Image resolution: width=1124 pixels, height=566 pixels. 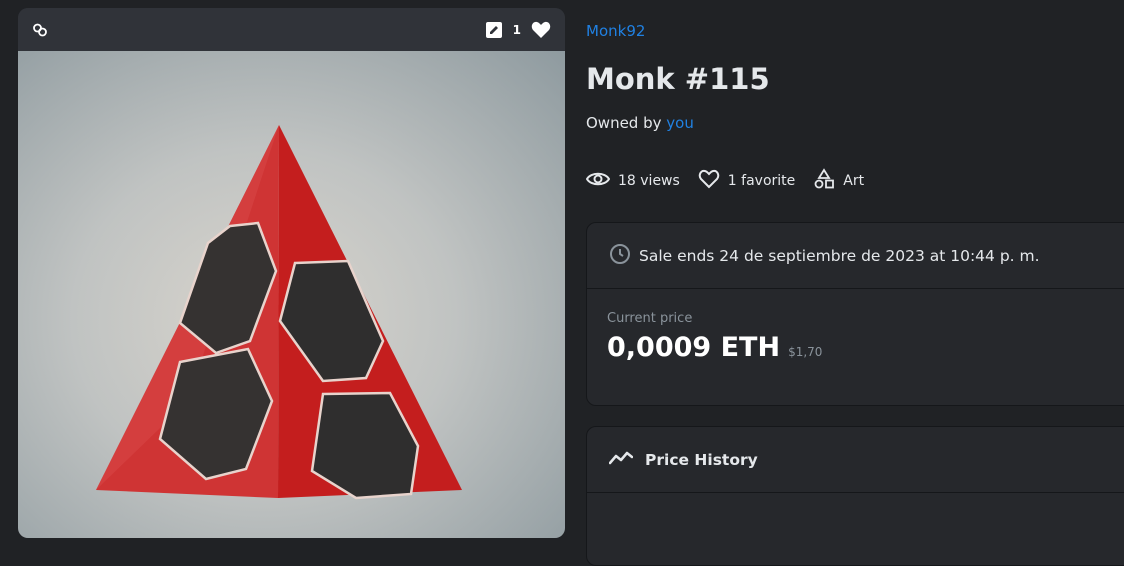 What do you see at coordinates (701, 459) in the screenshot?
I see `price-history-title: Price History` at bounding box center [701, 459].